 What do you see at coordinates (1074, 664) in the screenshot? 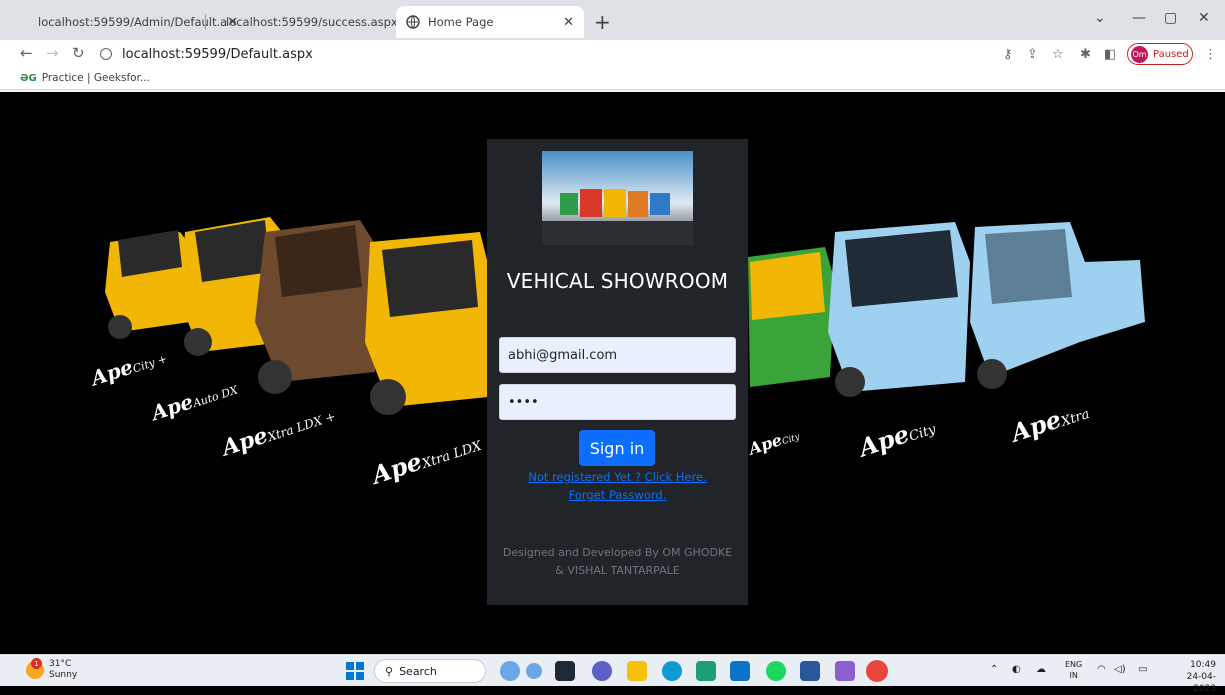
I see `lang-top: ENG` at bounding box center [1074, 664].